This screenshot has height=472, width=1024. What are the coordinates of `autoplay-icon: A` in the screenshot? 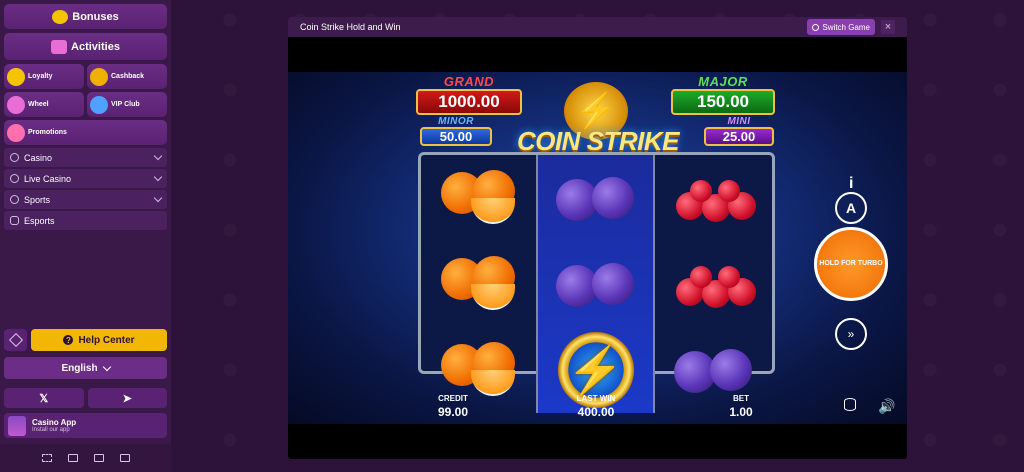 It's located at (851, 208).